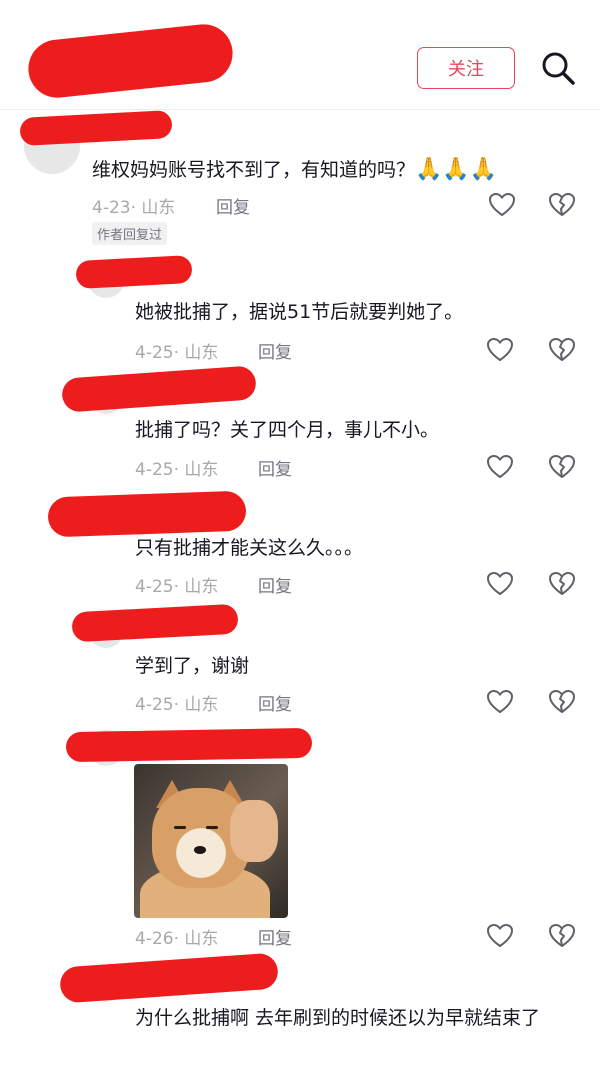 The width and height of the screenshot is (600, 1082). What do you see at coordinates (192, 666) in the screenshot?
I see `comment-text: 学到了，谢谢` at bounding box center [192, 666].